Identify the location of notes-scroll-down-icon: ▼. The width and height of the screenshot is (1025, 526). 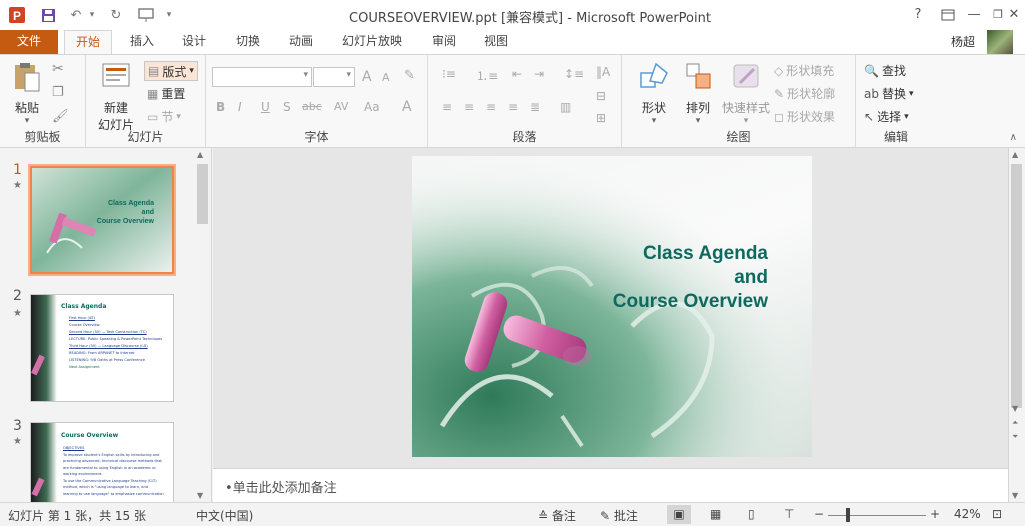
(1015, 495).